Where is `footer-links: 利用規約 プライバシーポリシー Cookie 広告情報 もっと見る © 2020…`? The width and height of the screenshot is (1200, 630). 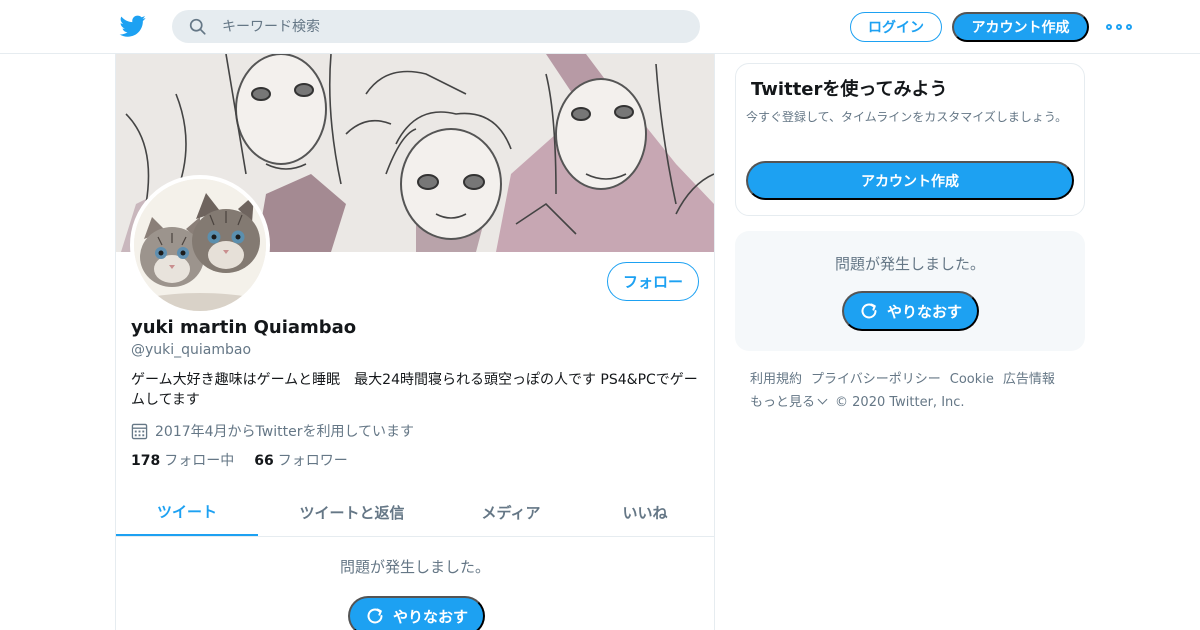
footer-links: 利用規約 プライバシーポリシー Cookie 広告情報 もっと見る © 2020… is located at coordinates (920, 391).